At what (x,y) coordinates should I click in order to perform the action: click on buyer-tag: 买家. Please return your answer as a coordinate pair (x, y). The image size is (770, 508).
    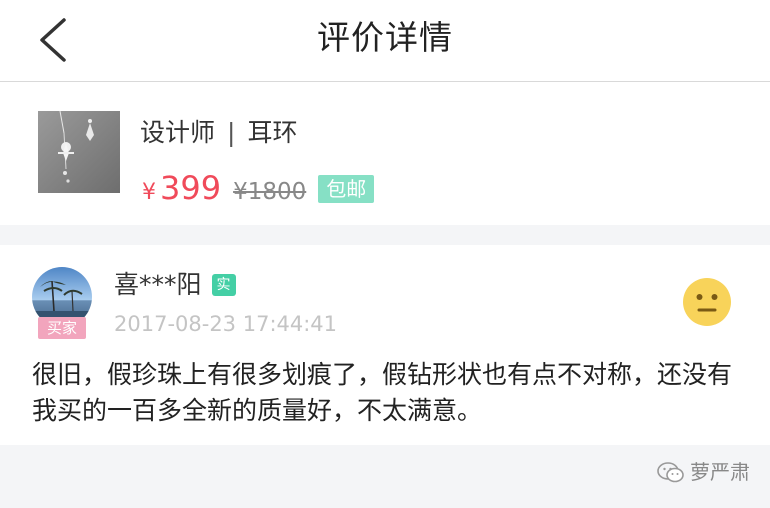
    Looking at the image, I should click on (62, 328).